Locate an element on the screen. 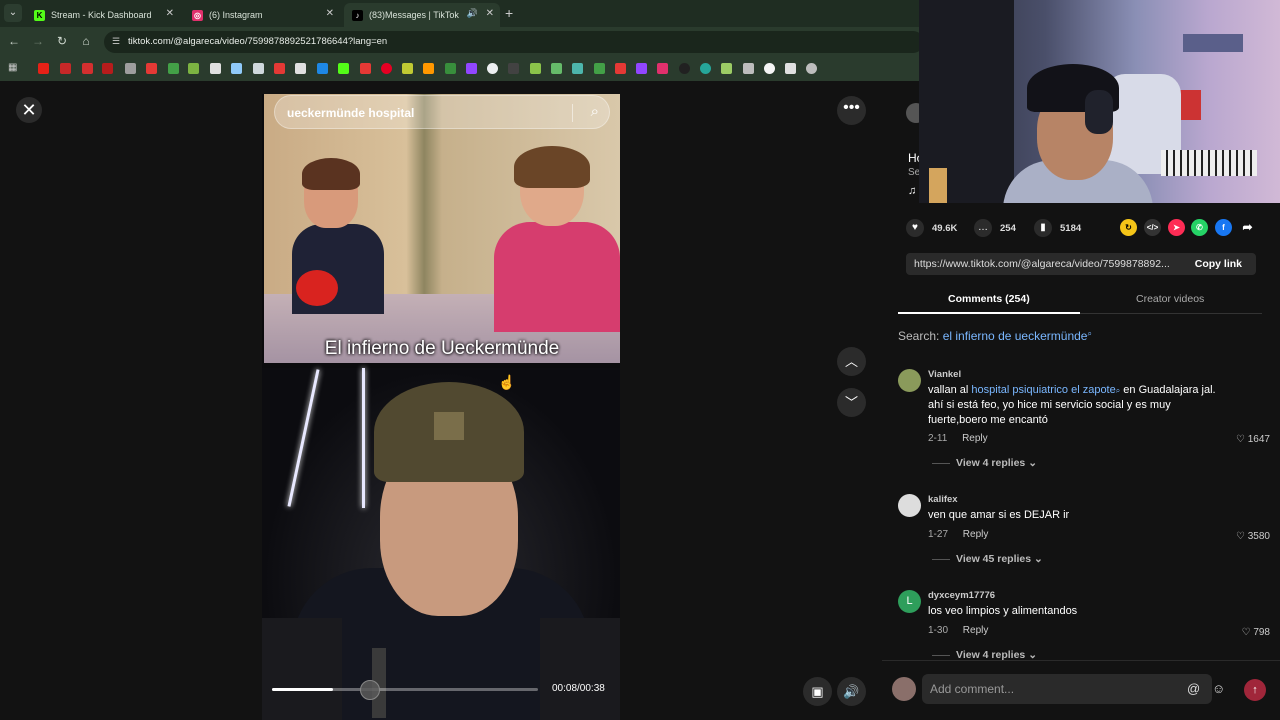 The image size is (1280, 720). tab-kick: K Stream - Kick Dashboard ✕ is located at coordinates (103, 15).